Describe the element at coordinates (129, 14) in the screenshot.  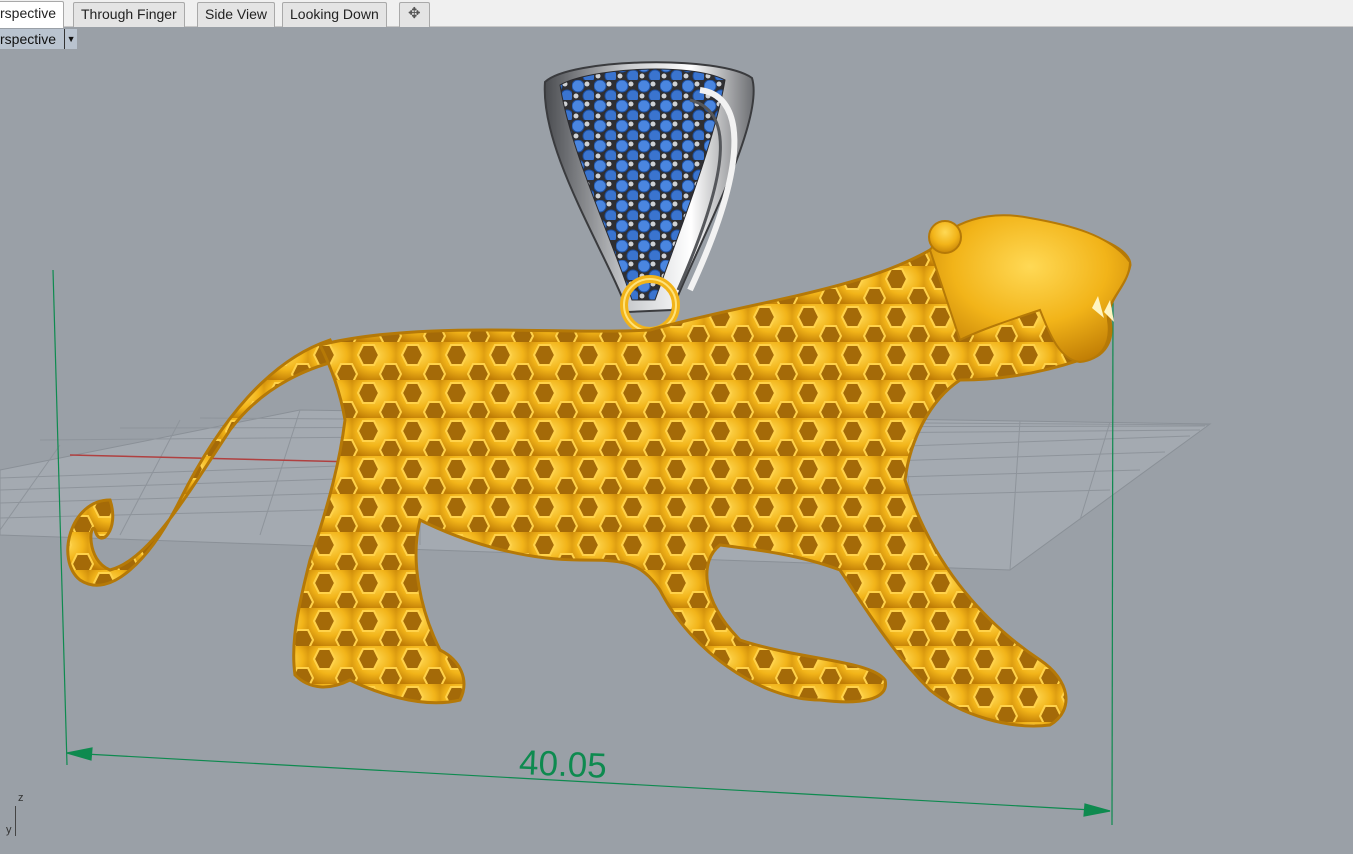
I see `tab-through-finger: Through Finger` at that location.